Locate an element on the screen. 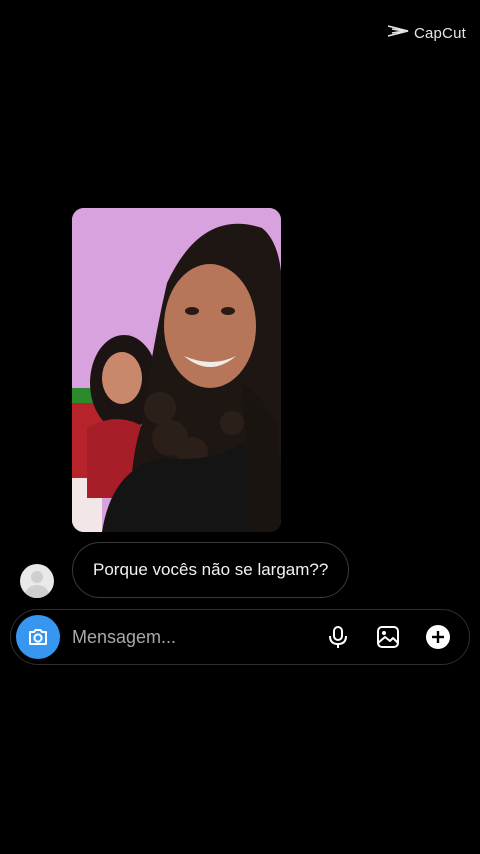  image-icon is located at coordinates (388, 637).